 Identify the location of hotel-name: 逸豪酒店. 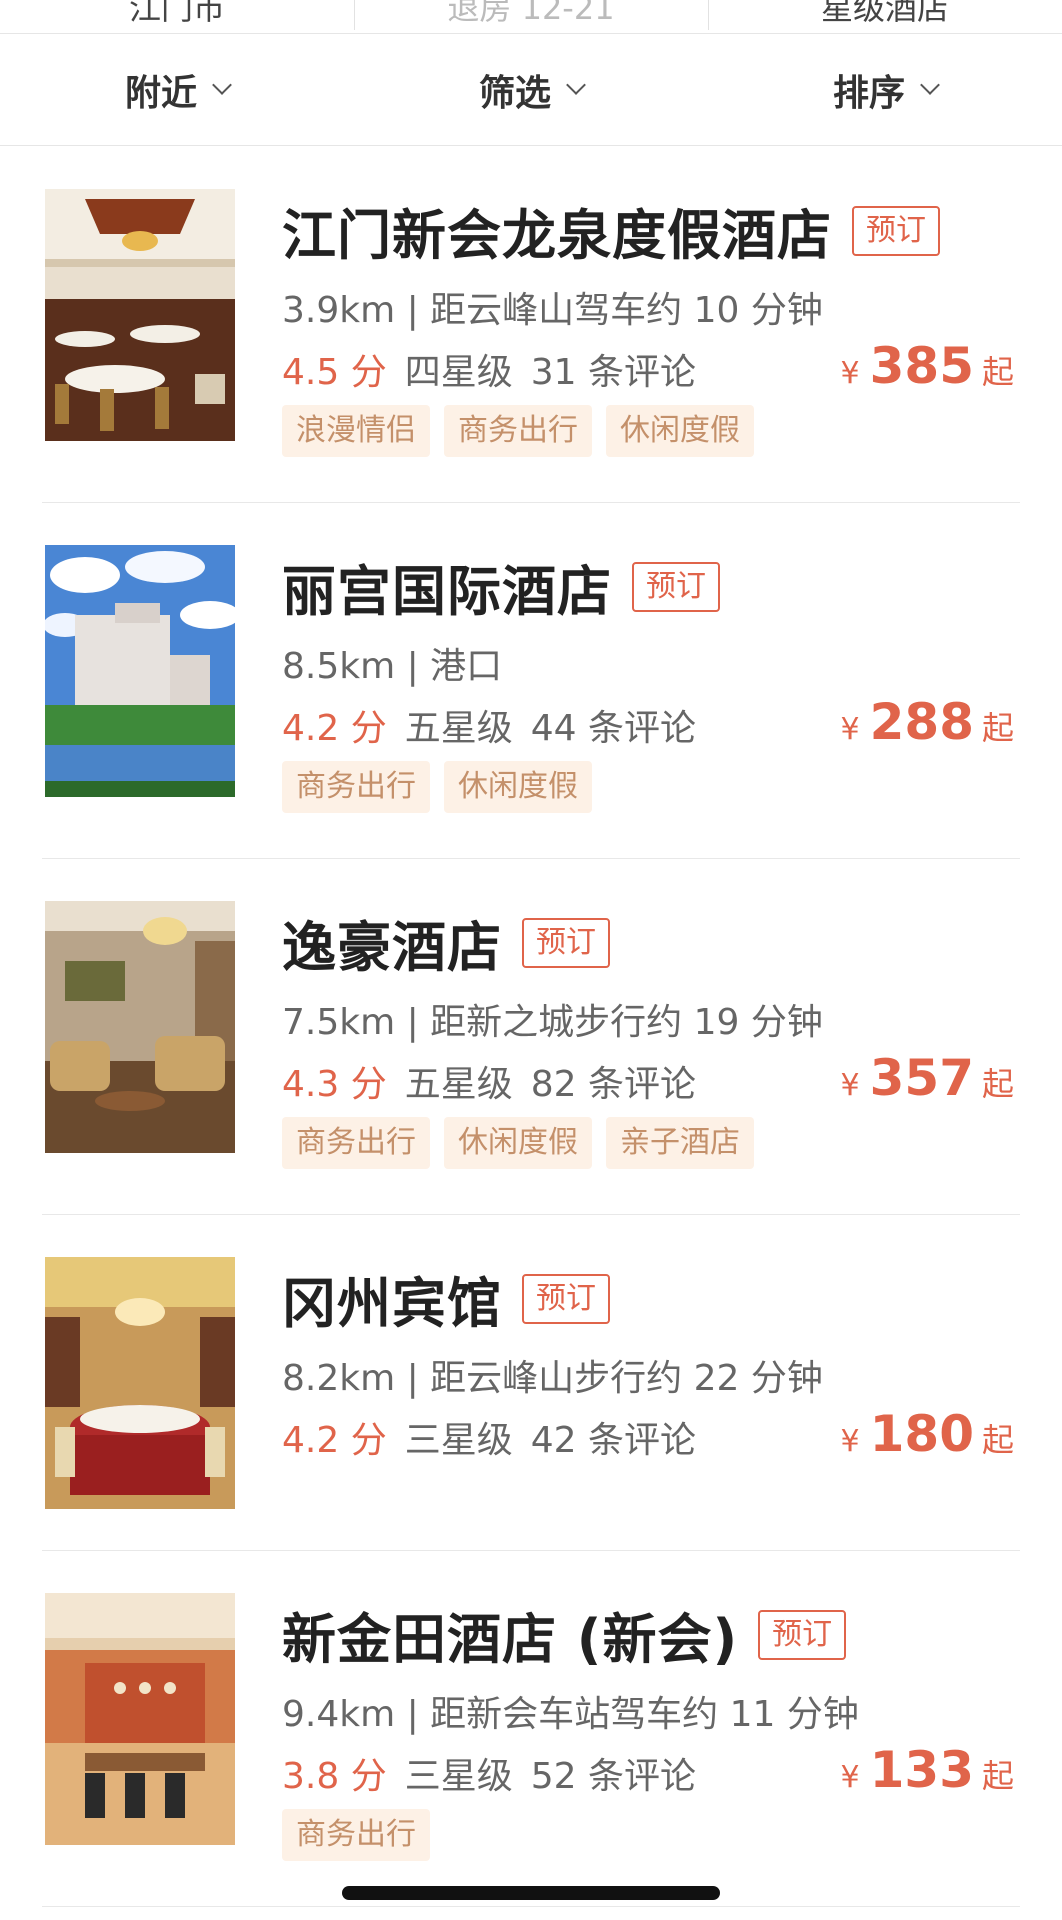
(392, 947).